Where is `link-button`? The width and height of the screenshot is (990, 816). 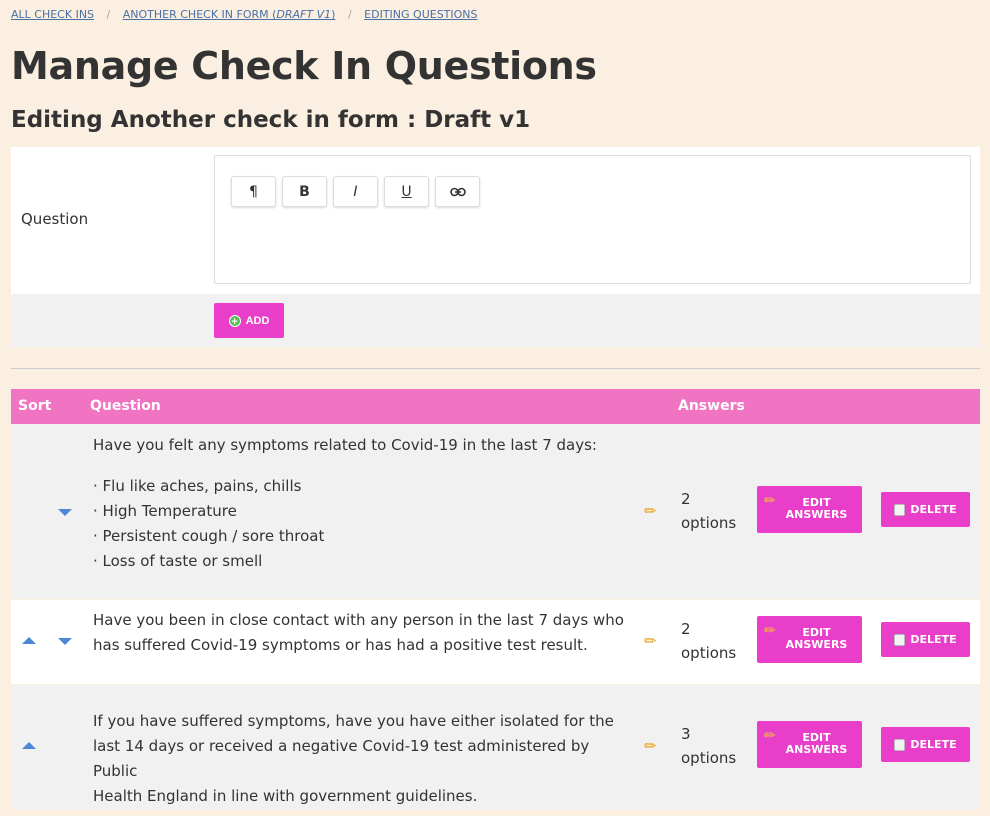 link-button is located at coordinates (457, 191).